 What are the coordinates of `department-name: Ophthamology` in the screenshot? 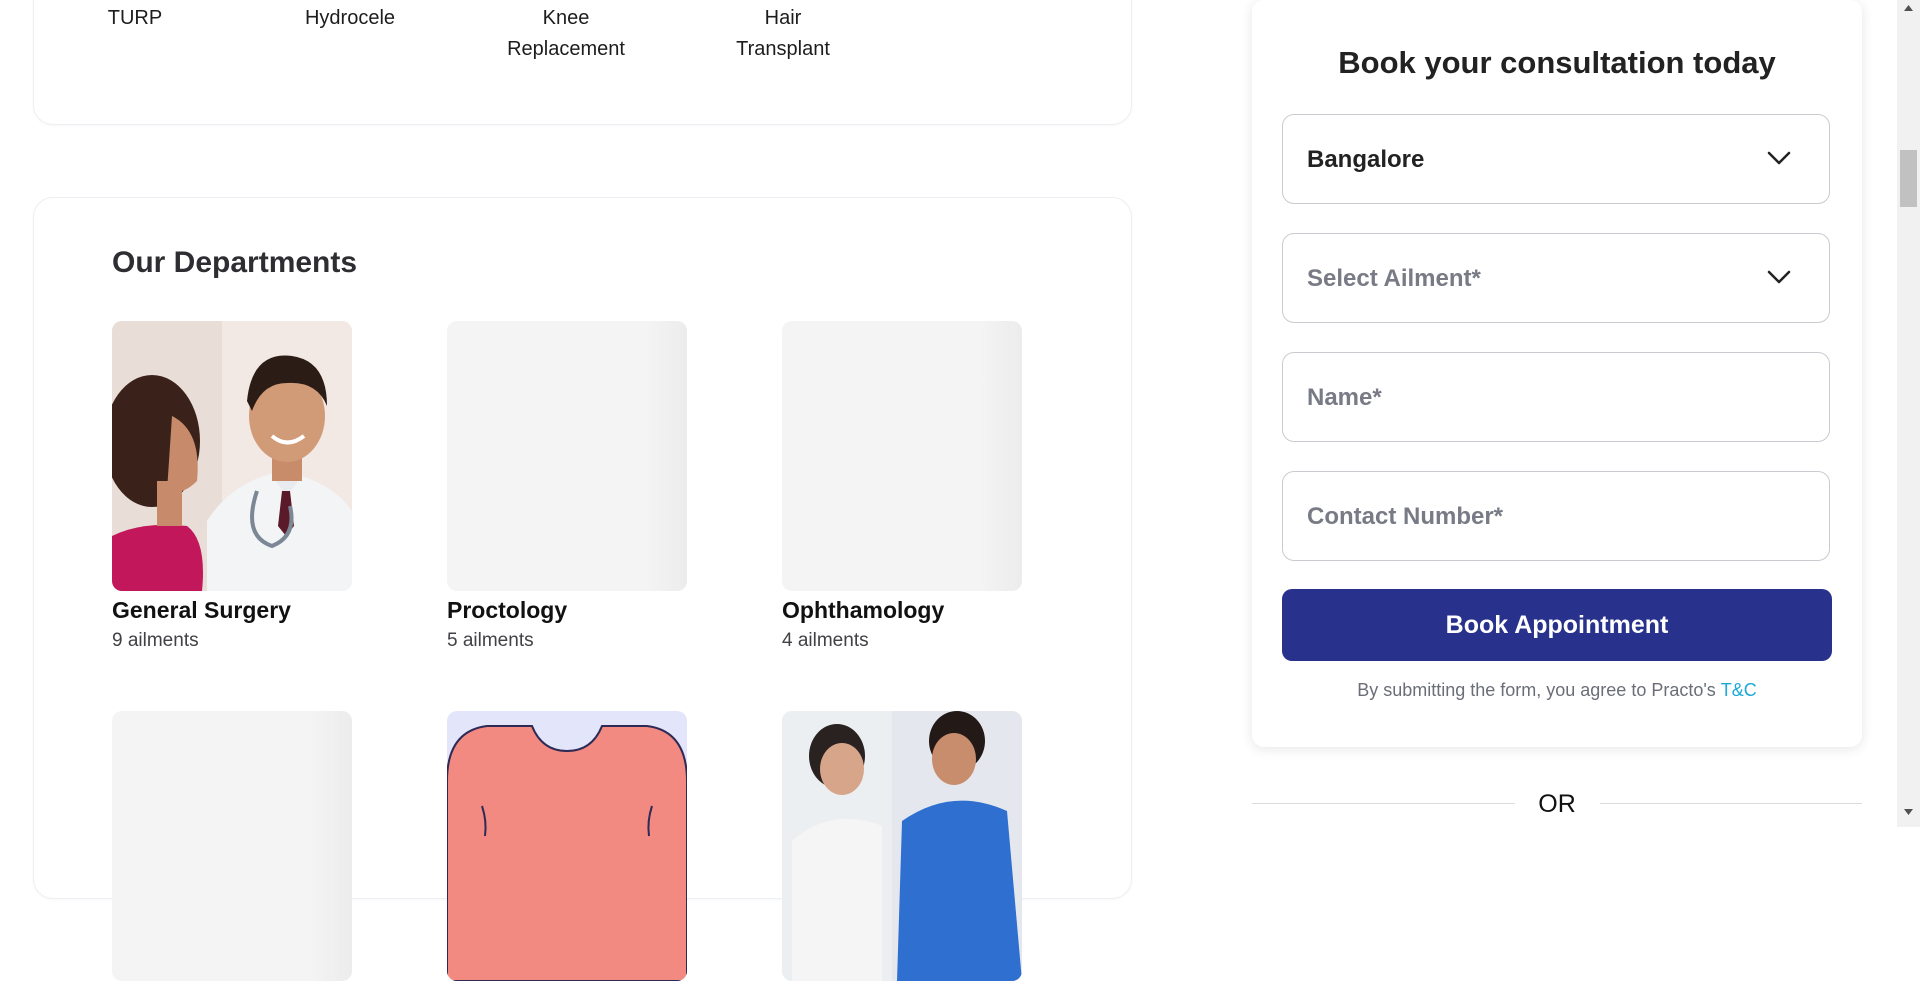 It's located at (863, 610).